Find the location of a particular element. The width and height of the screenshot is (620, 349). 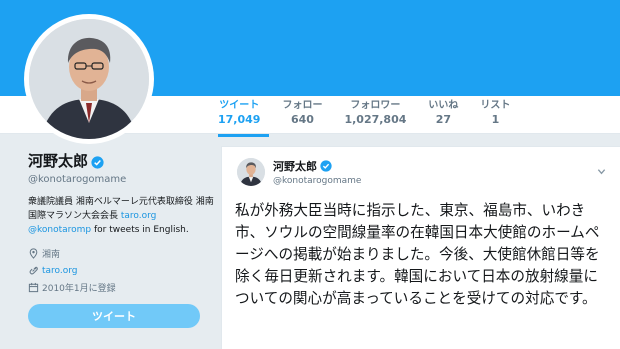

stat-label: ツイート is located at coordinates (239, 105).